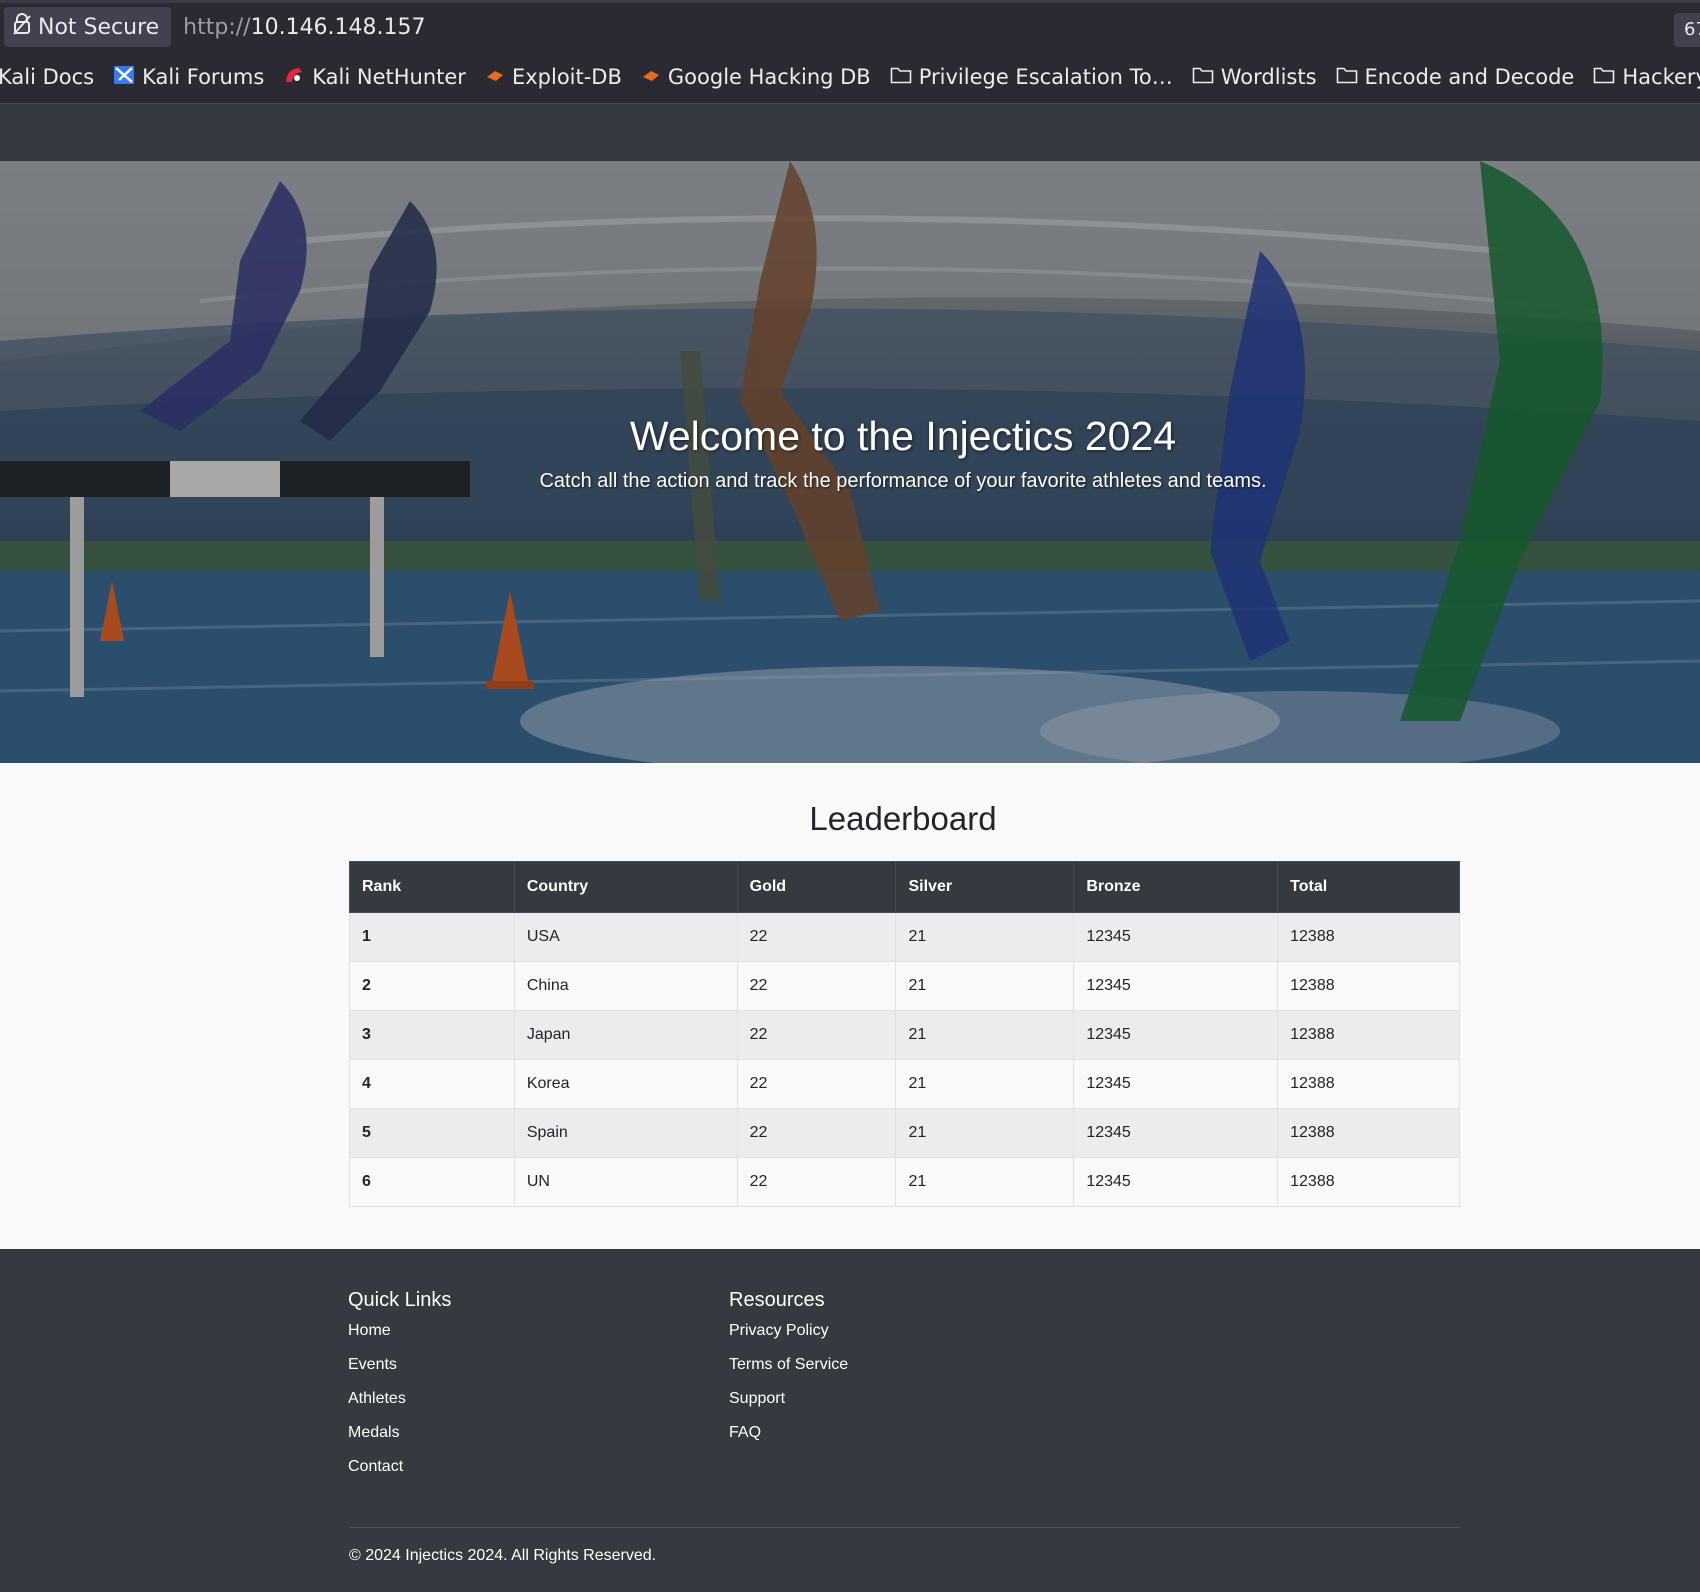 This screenshot has width=1700, height=1592. What do you see at coordinates (904, 887) in the screenshot?
I see `table-header-row: Rank Country Gold Silver Bronze Total` at bounding box center [904, 887].